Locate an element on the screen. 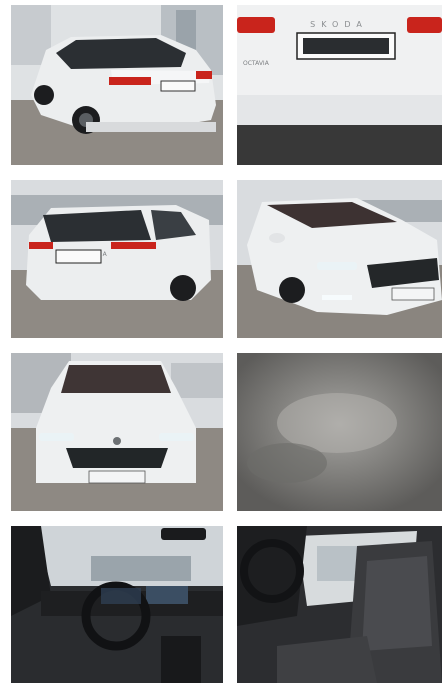  gallery-photo-rear-close-up: SKODA OCTAVIA is located at coordinates (339, 85).